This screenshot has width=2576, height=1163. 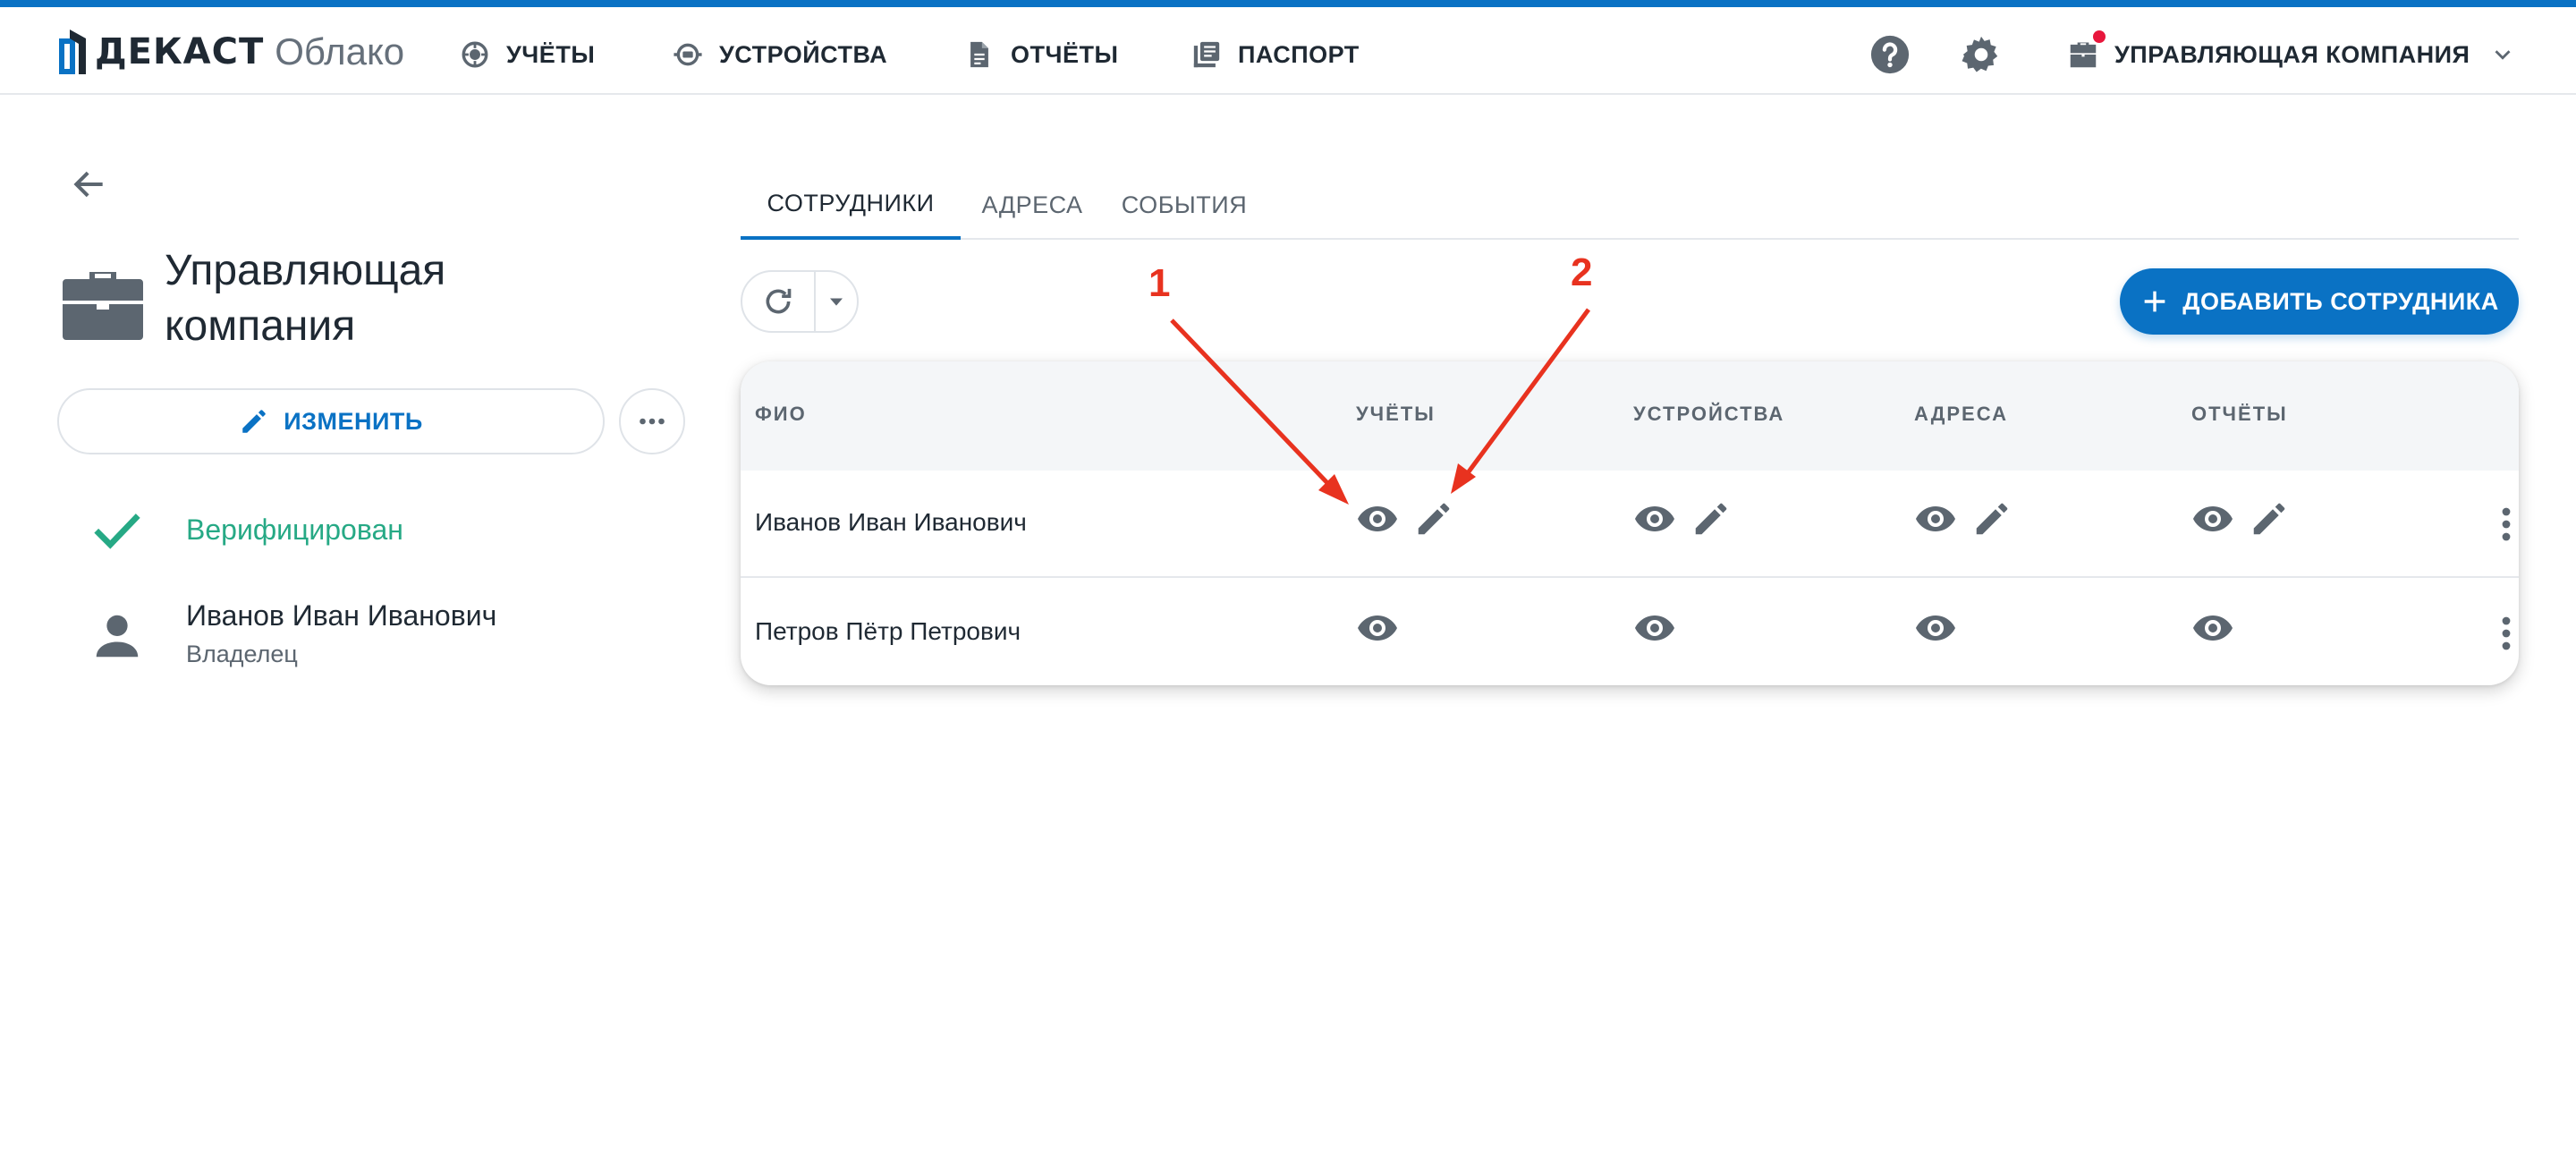 What do you see at coordinates (89, 184) in the screenshot?
I see `back-arrow-icon` at bounding box center [89, 184].